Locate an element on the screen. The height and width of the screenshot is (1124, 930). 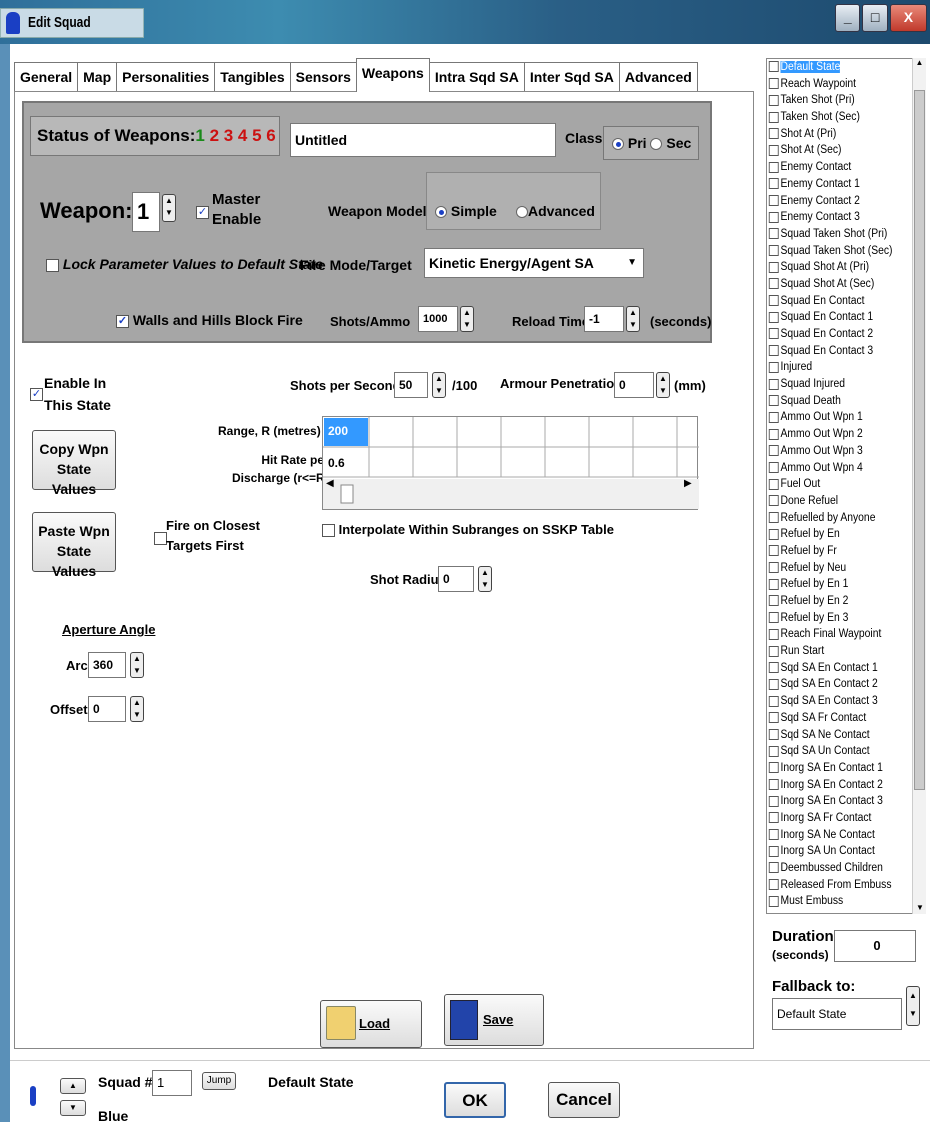
reload-time-field: -1 is located at coordinates (604, 319).